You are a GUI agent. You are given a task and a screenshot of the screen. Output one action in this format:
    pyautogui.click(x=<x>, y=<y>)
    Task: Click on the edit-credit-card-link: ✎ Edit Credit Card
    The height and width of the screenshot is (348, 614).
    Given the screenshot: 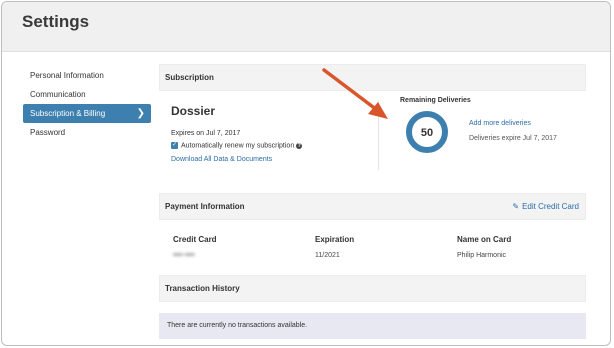 What is the action you would take?
    pyautogui.click(x=545, y=206)
    